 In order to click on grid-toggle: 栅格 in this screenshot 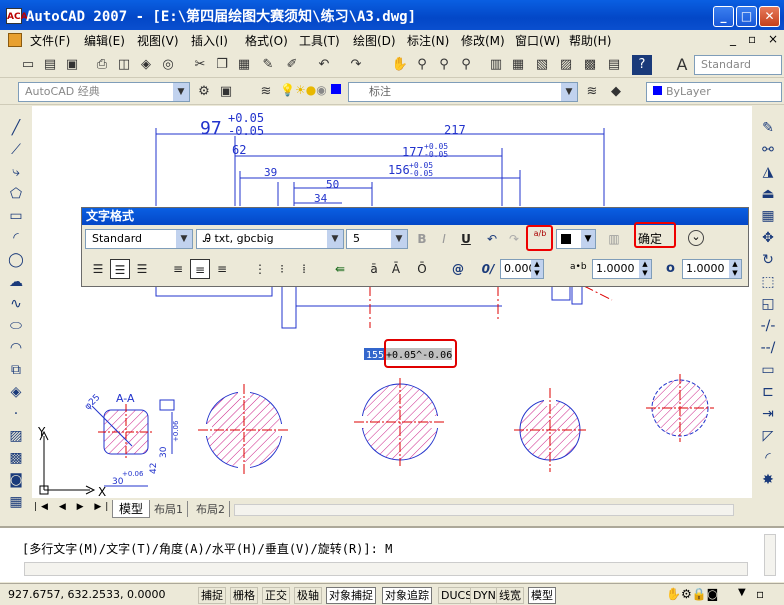, I will do `click(244, 595)`.